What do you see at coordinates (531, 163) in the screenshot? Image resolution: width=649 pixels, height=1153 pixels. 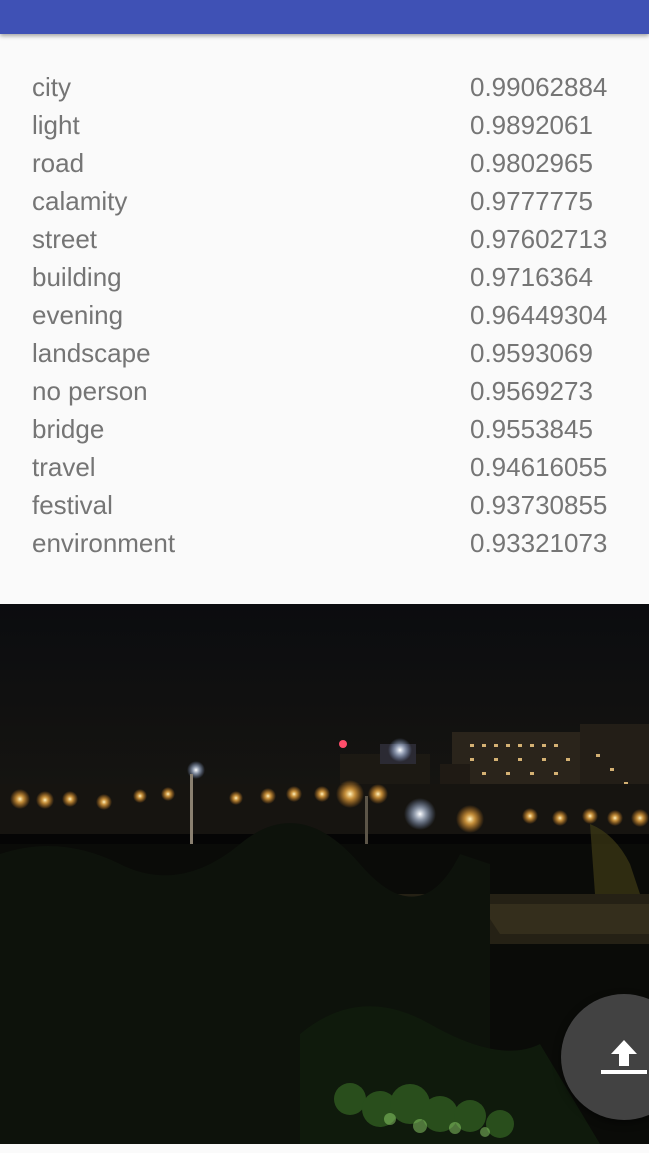 I see `result-score: 0.9802965` at bounding box center [531, 163].